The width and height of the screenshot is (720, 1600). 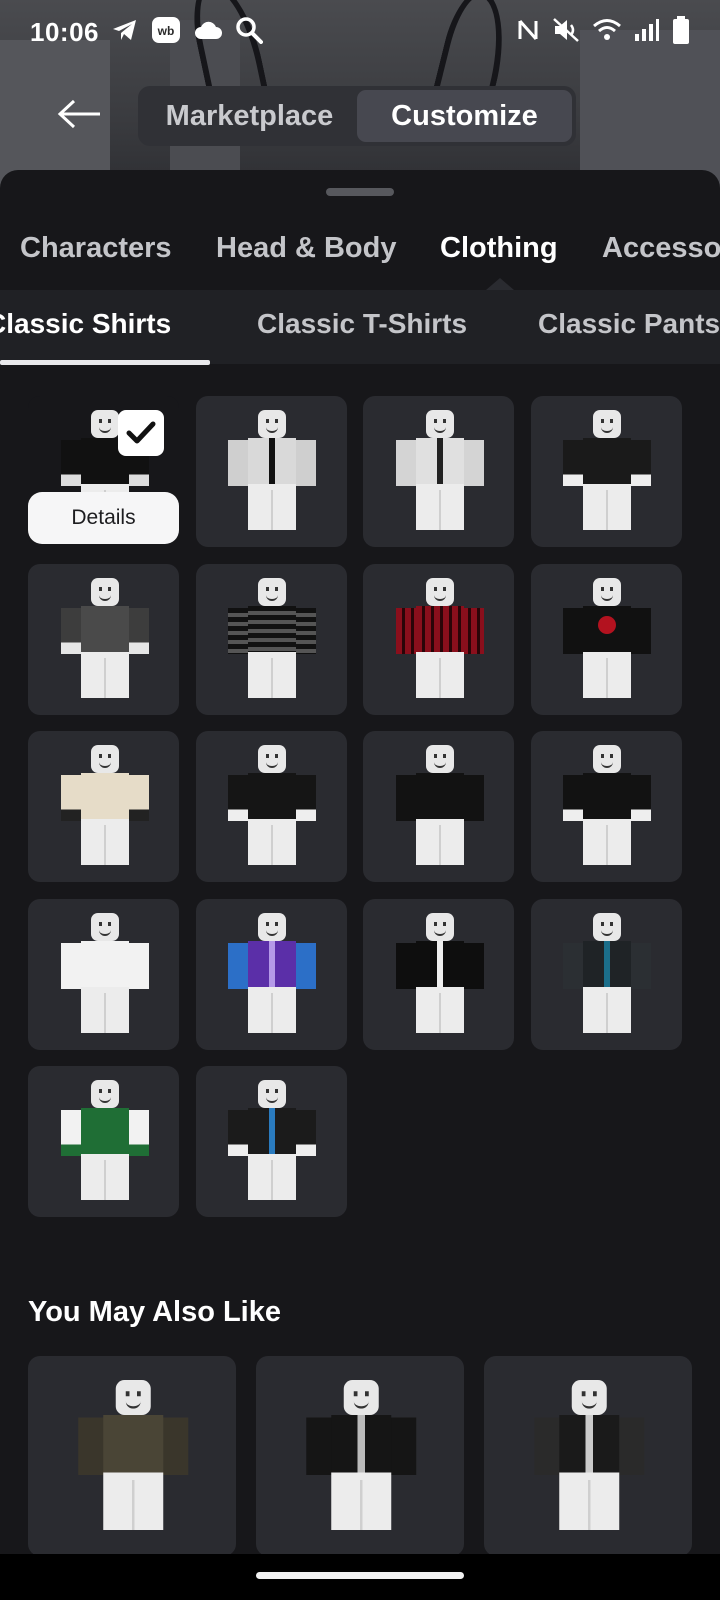 What do you see at coordinates (528, 32) in the screenshot?
I see `nfc-icon` at bounding box center [528, 32].